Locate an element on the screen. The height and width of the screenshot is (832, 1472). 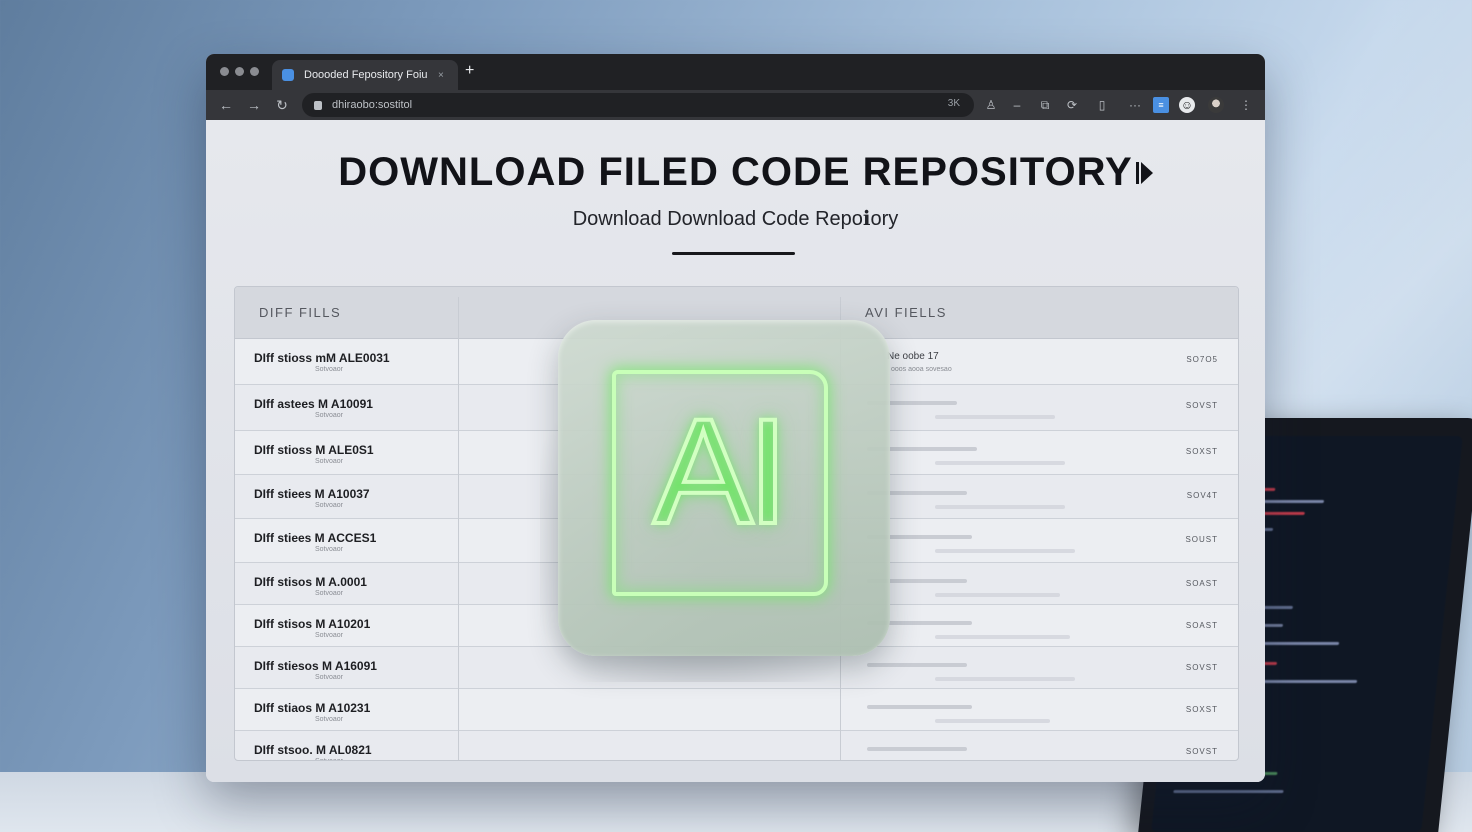
extension-screen-icon: ⧉ is located at coordinates (1045, 105).